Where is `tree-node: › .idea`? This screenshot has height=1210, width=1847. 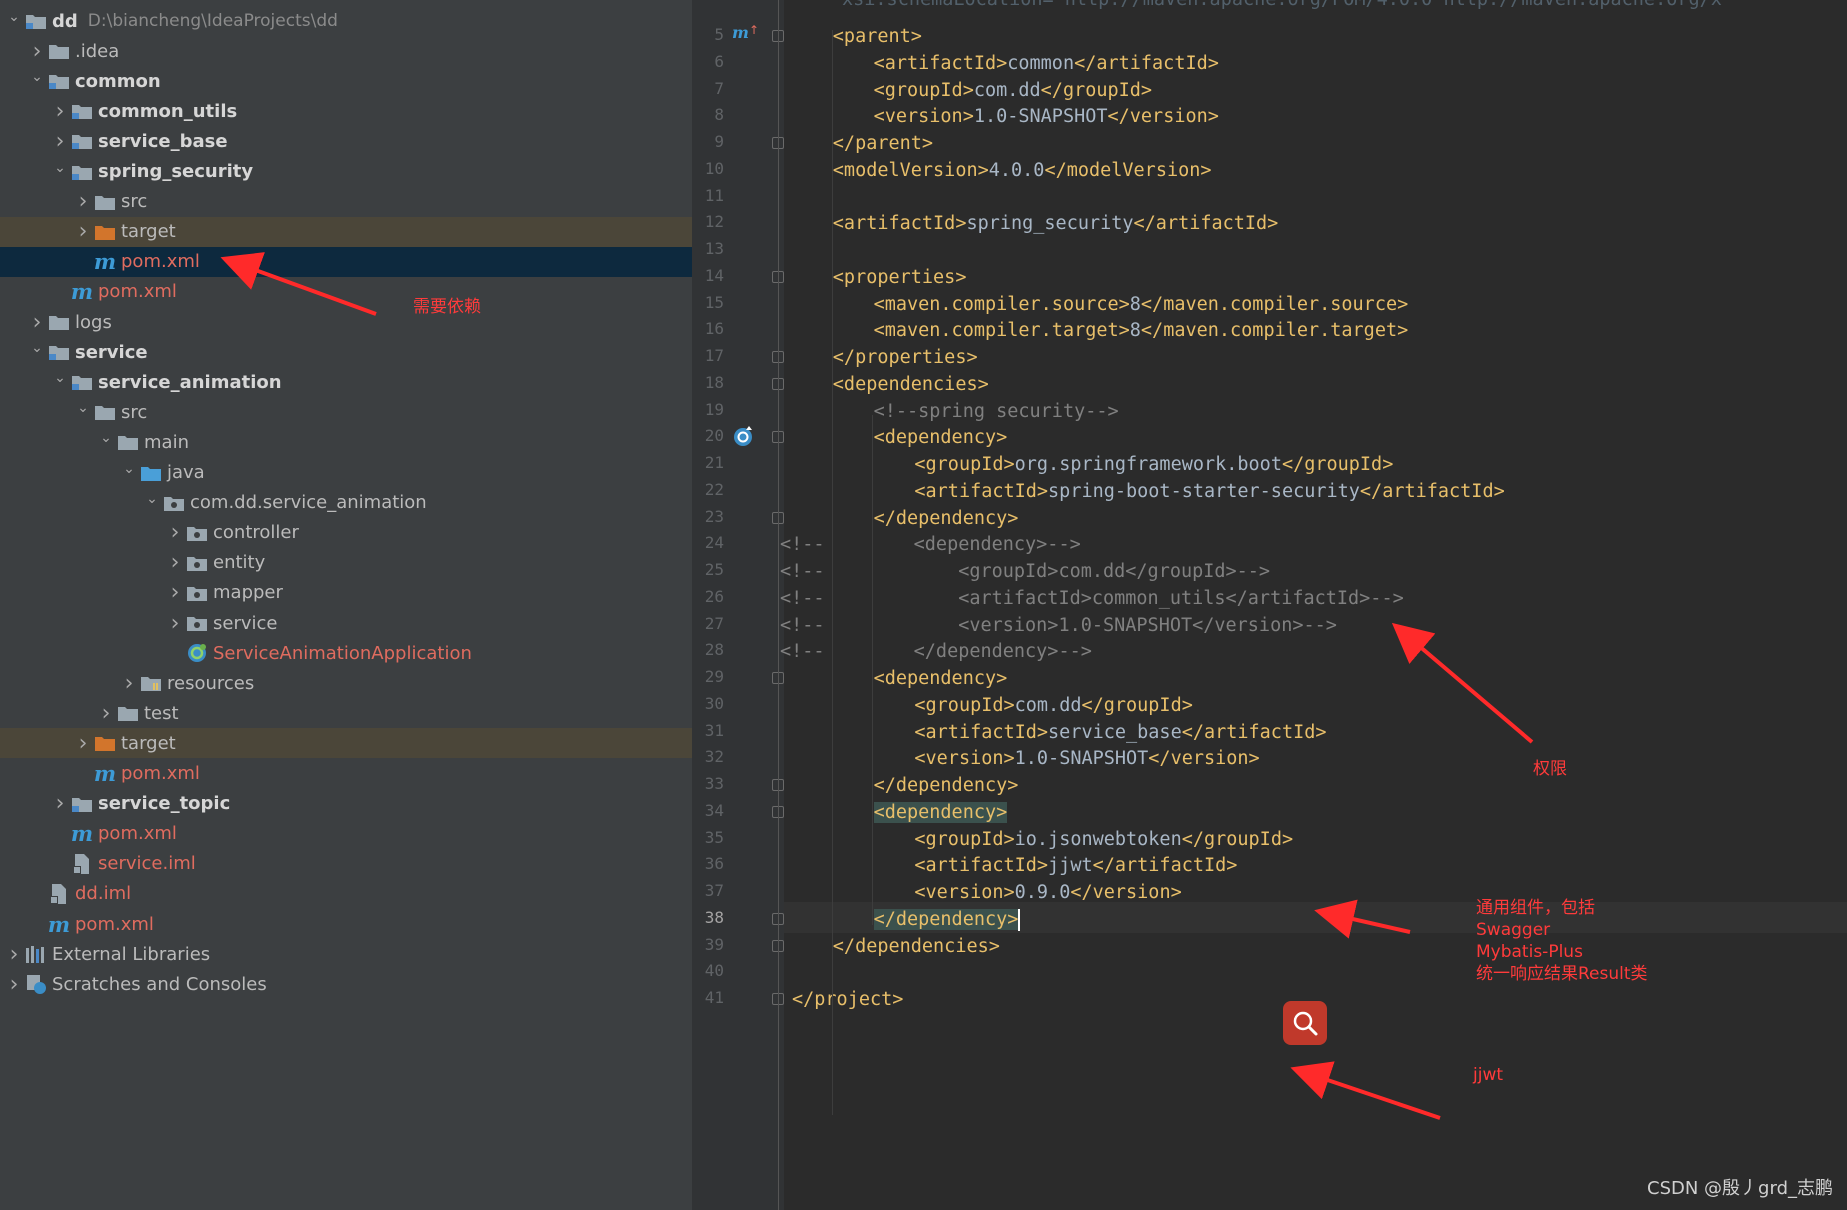
tree-node: › .idea is located at coordinates (346, 51).